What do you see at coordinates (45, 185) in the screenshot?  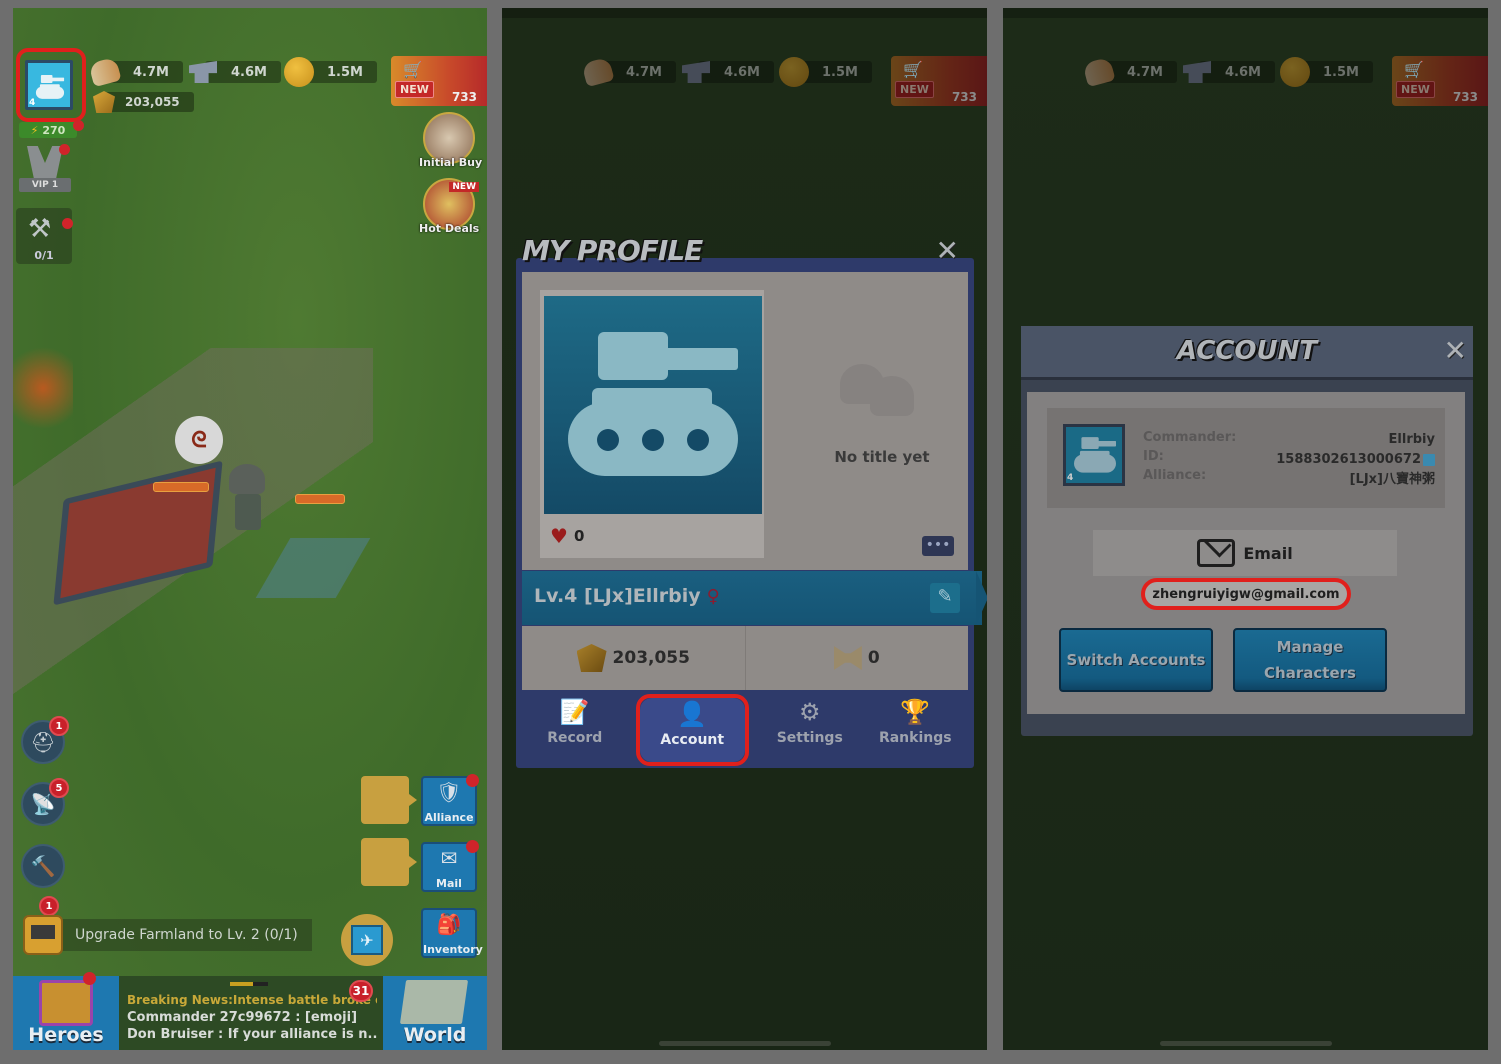 I see `vip-label: VIP 1` at bounding box center [45, 185].